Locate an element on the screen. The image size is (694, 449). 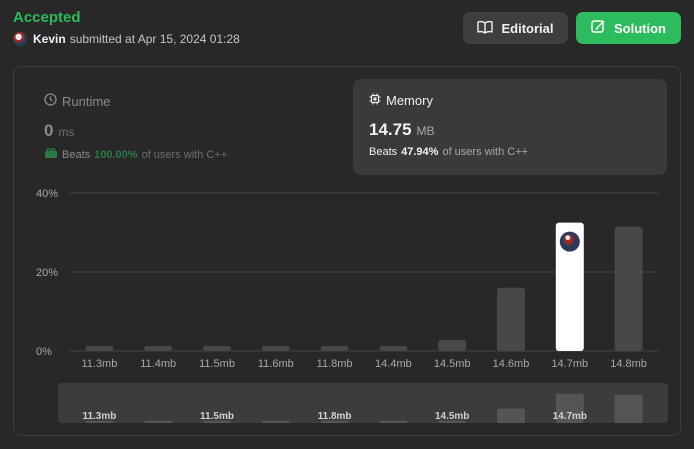
navigator-label: 11.5mb is located at coordinates (217, 416).